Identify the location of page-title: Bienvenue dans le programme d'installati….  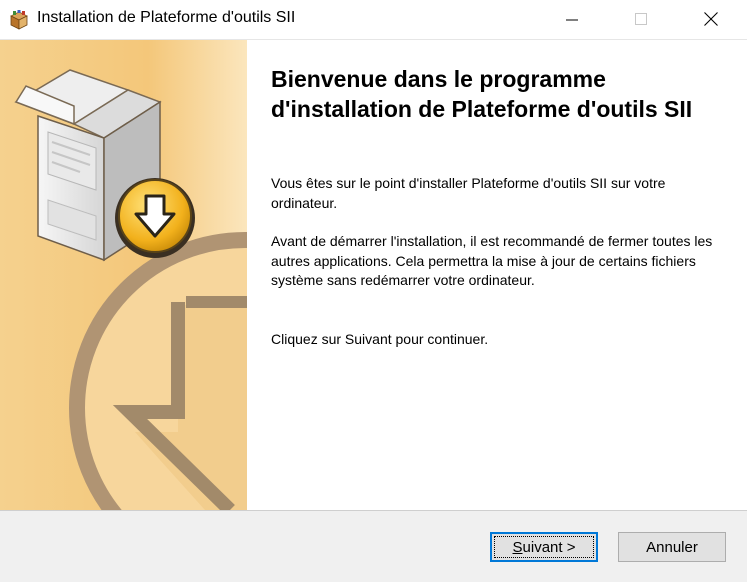
(482, 94).